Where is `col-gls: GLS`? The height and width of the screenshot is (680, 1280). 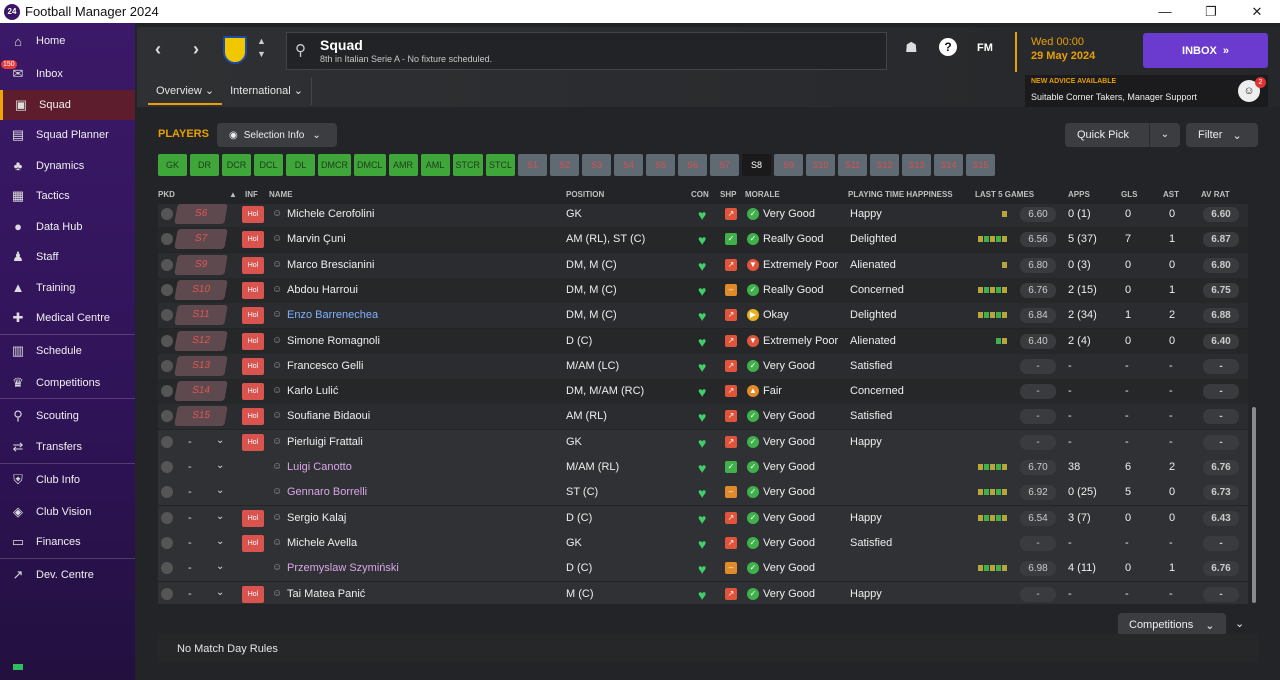
col-gls: GLS is located at coordinates (1129, 194).